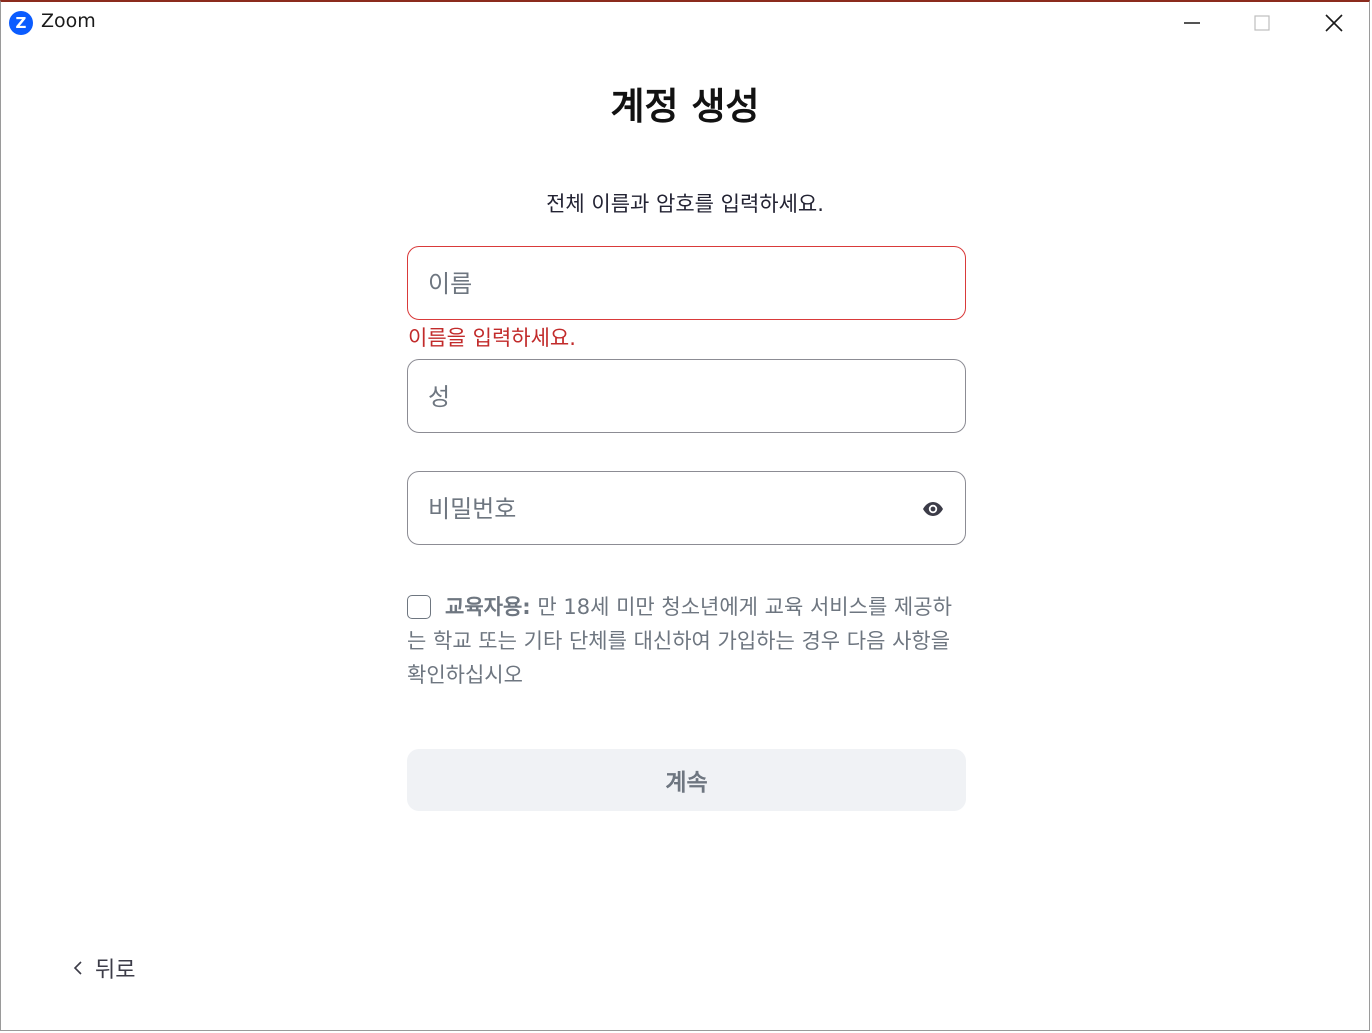 This screenshot has height=1033, width=1372. I want to click on password-toggle-button, so click(933, 509).